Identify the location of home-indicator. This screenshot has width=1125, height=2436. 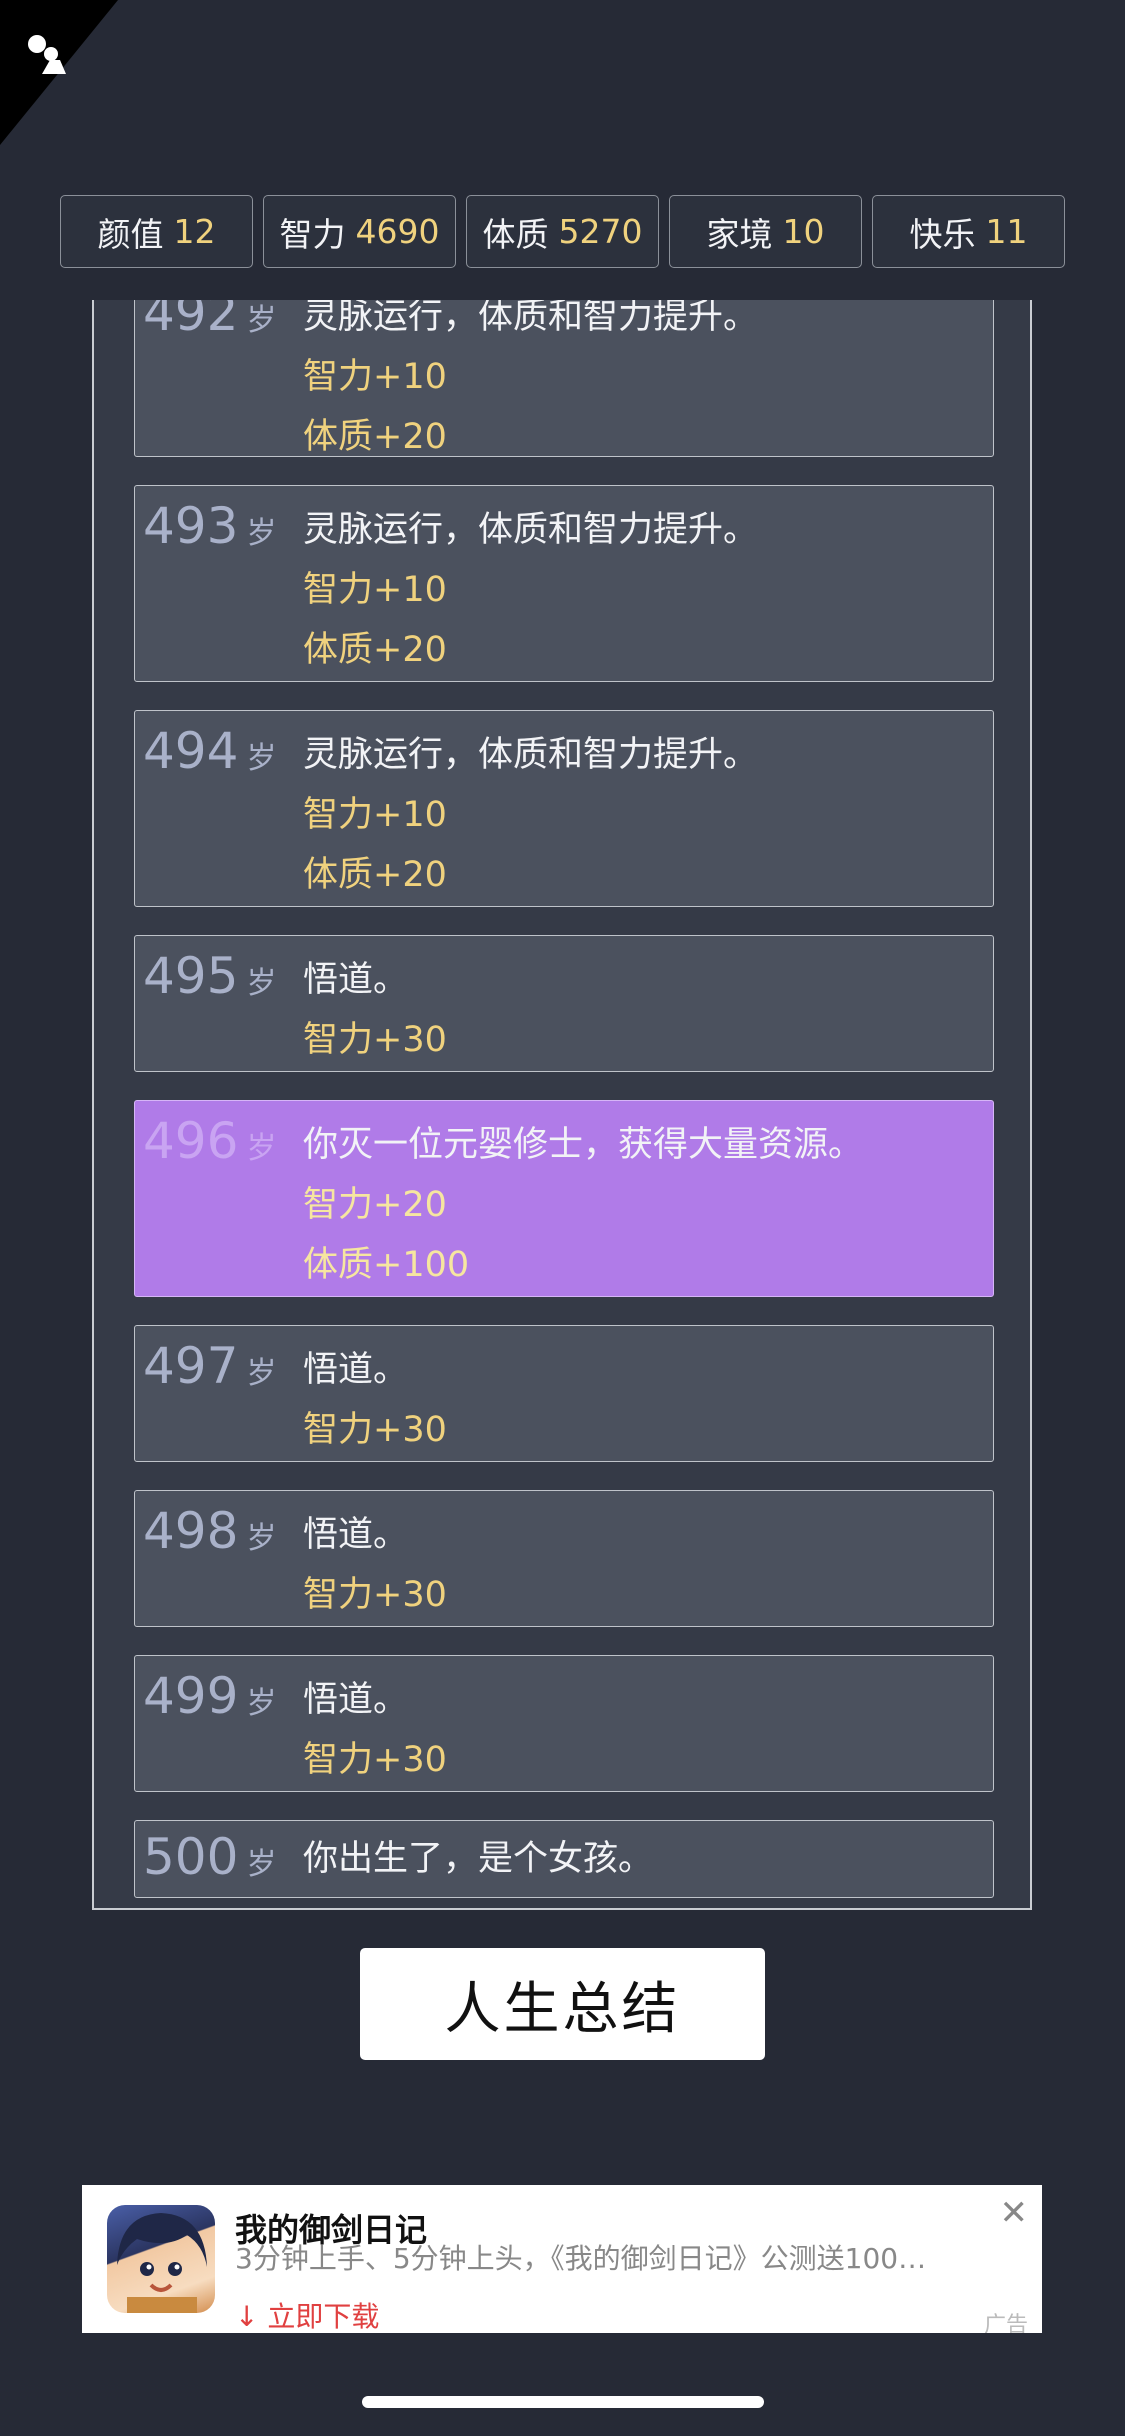
(563, 2402).